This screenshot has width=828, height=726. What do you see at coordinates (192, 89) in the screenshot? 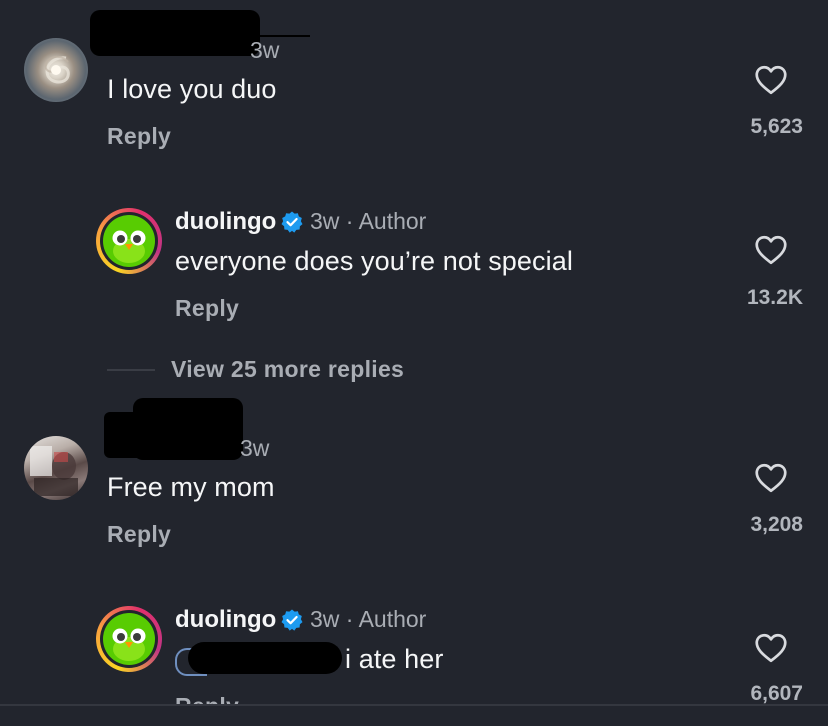
I see `comment-text: I love you duo` at bounding box center [192, 89].